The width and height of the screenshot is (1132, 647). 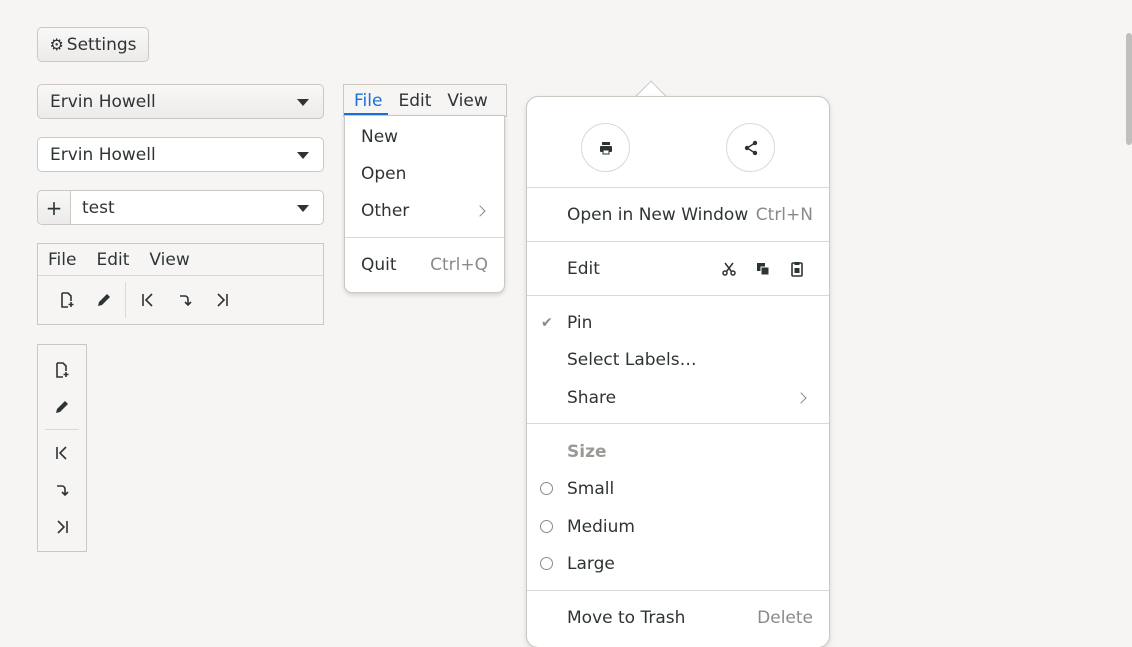 I want to click on menu-item-label: Other, so click(x=385, y=210).